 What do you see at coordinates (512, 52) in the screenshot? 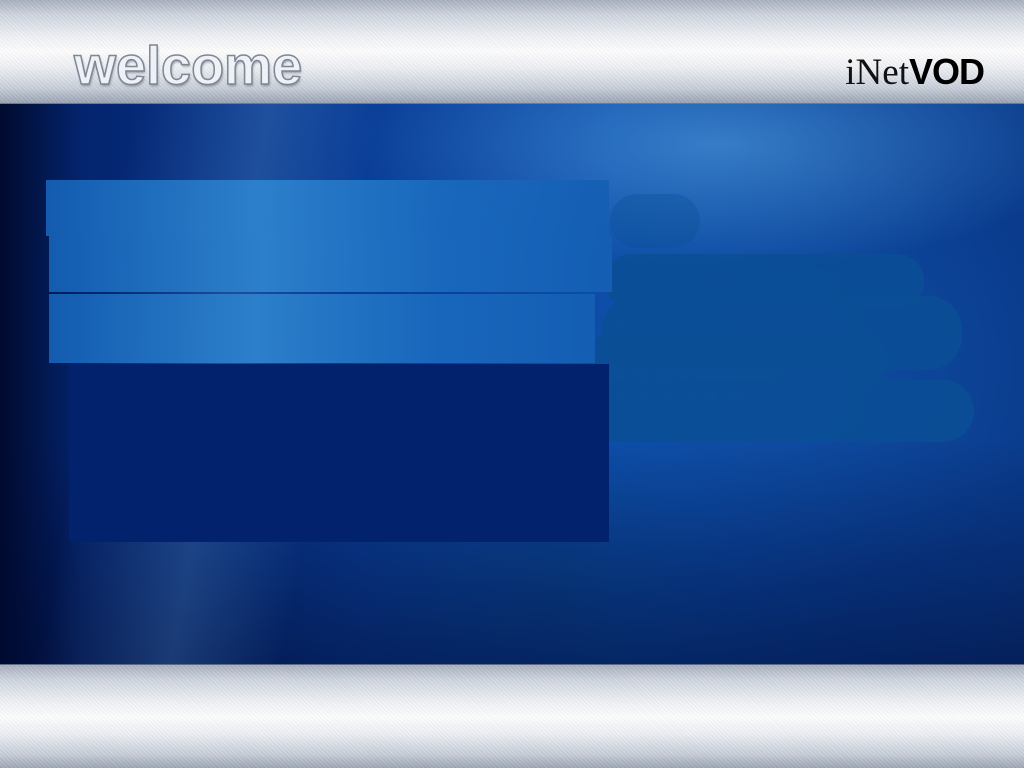
I see `header-bar: welcome iNetVOD` at bounding box center [512, 52].